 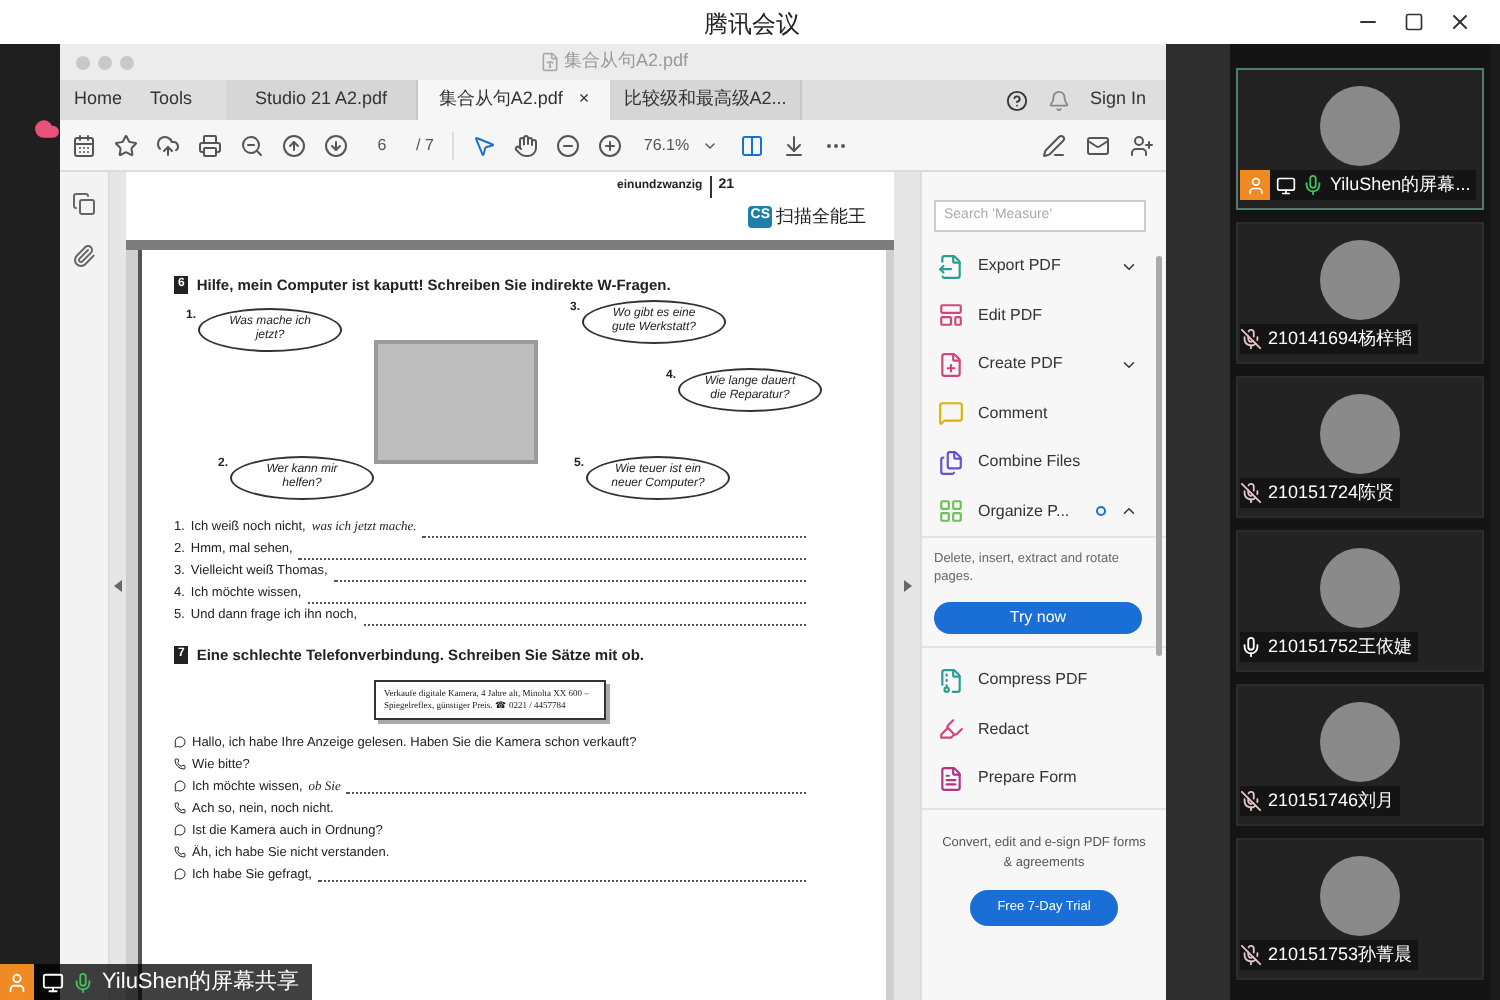 I want to click on hand-icon, so click(x=525, y=145).